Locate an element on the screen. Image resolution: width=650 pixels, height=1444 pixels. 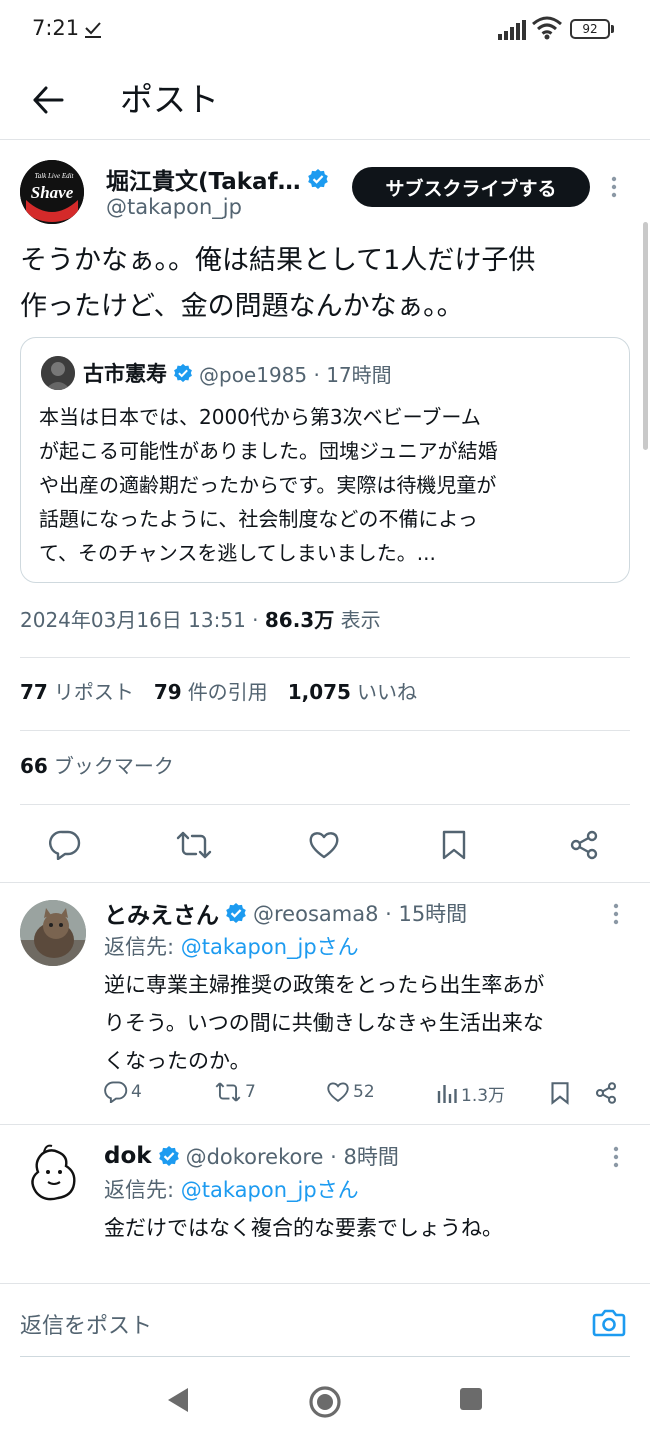
reply-bookmark-button is located at coordinates (560, 1093).